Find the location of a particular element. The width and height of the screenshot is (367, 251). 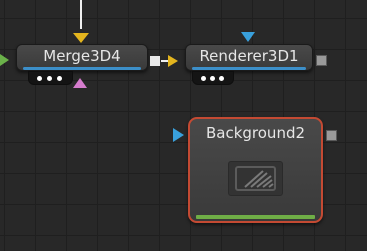

merge3d4-title: Merge3D4 is located at coordinates (82, 56).